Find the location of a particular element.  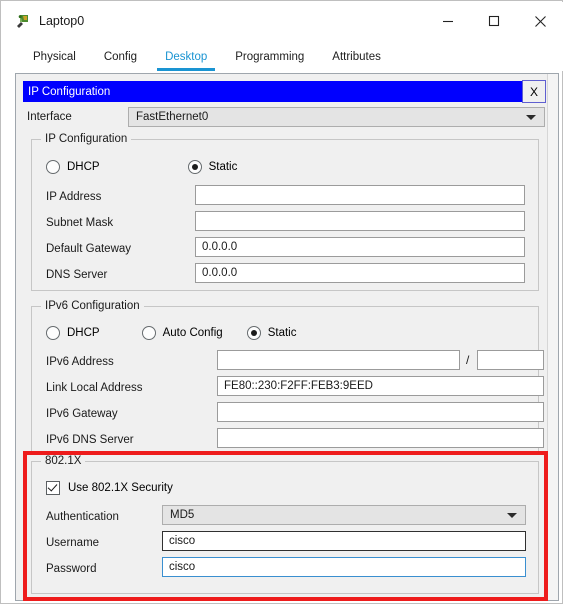

ipv6-address-input is located at coordinates (338, 360).